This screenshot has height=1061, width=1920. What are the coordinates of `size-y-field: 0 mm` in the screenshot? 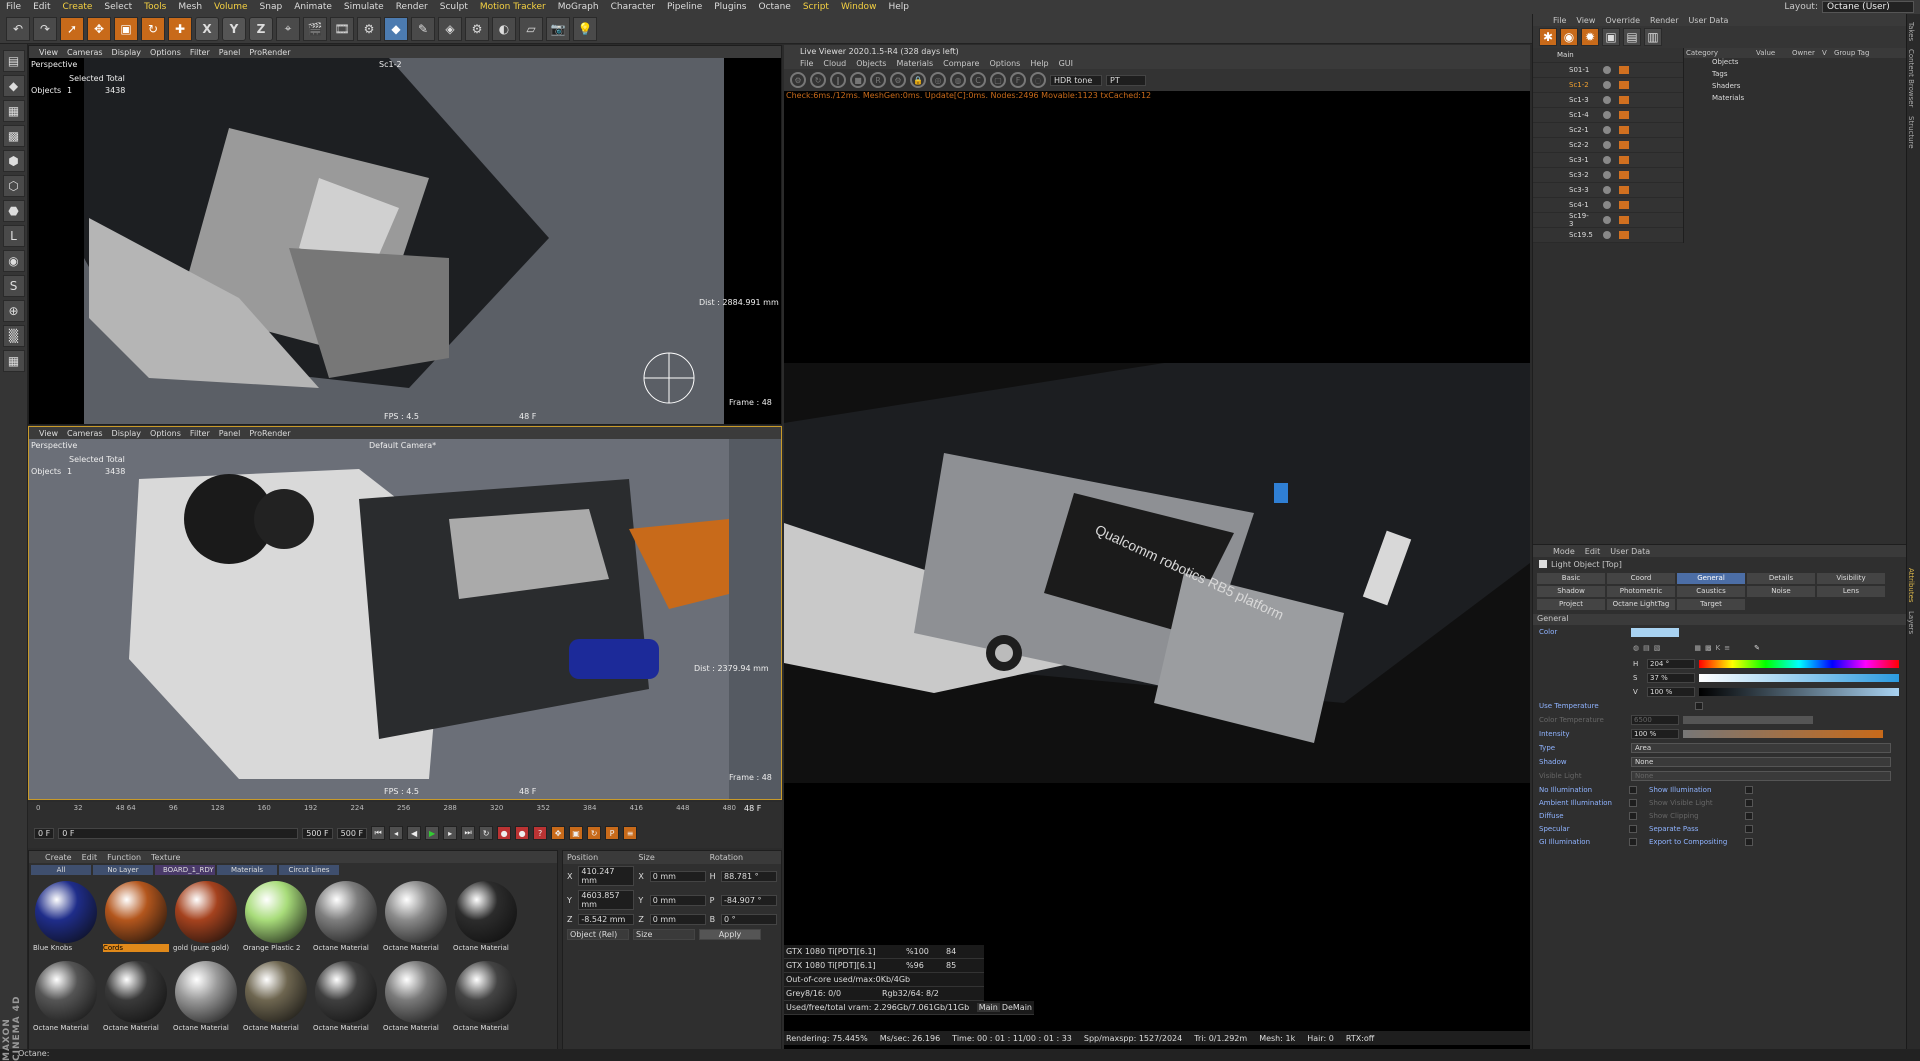 It's located at (677, 900).